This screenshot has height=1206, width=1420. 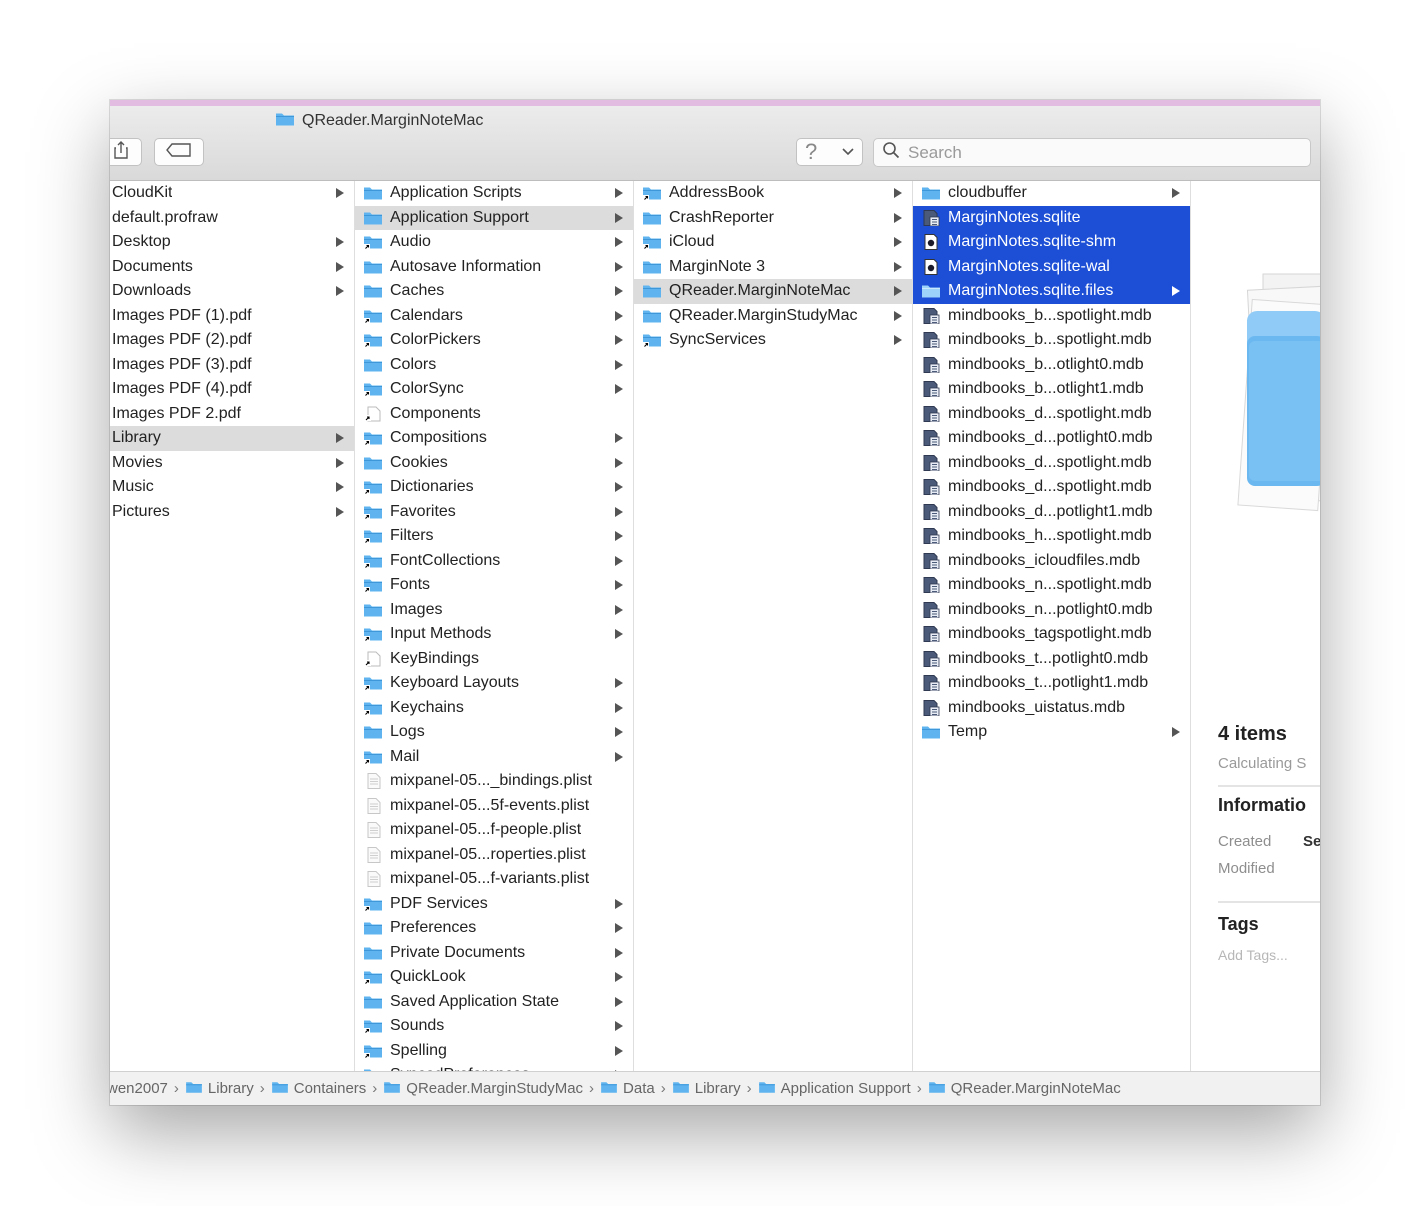 What do you see at coordinates (494, 781) in the screenshot?
I see `file-row-mixpanel-05-bindings-plist: mixpanel-05..._bindings.plist` at bounding box center [494, 781].